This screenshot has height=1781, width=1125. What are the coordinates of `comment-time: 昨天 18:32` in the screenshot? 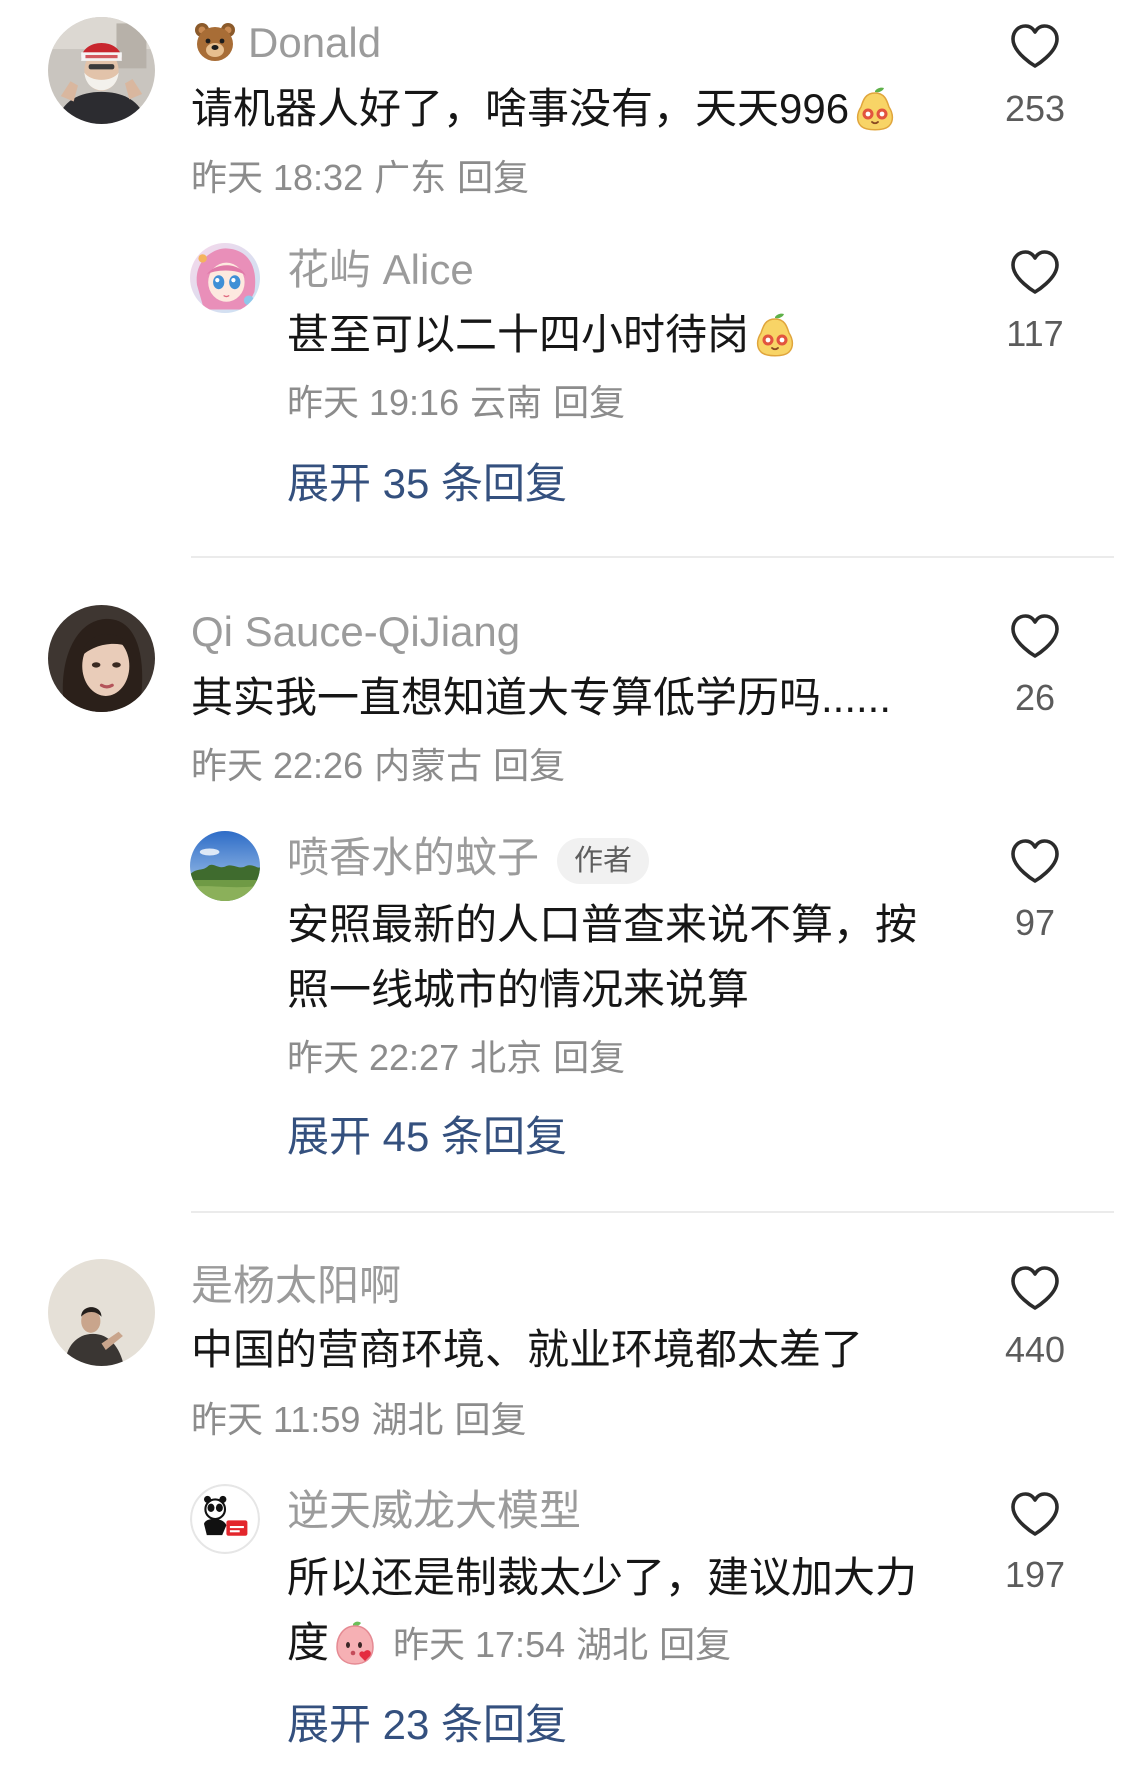 It's located at (277, 177).